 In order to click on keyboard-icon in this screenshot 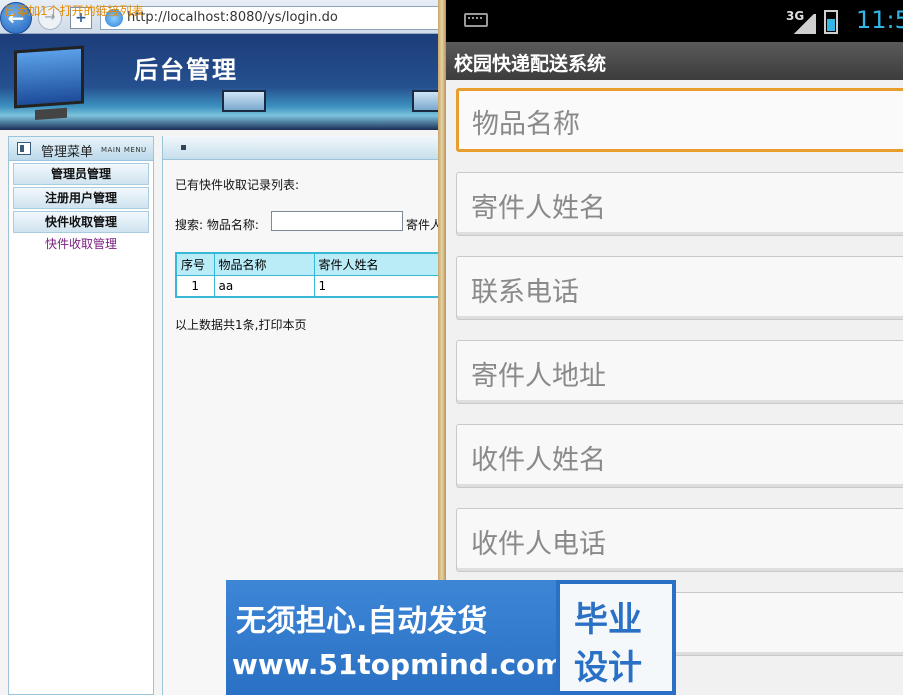, I will do `click(476, 20)`.